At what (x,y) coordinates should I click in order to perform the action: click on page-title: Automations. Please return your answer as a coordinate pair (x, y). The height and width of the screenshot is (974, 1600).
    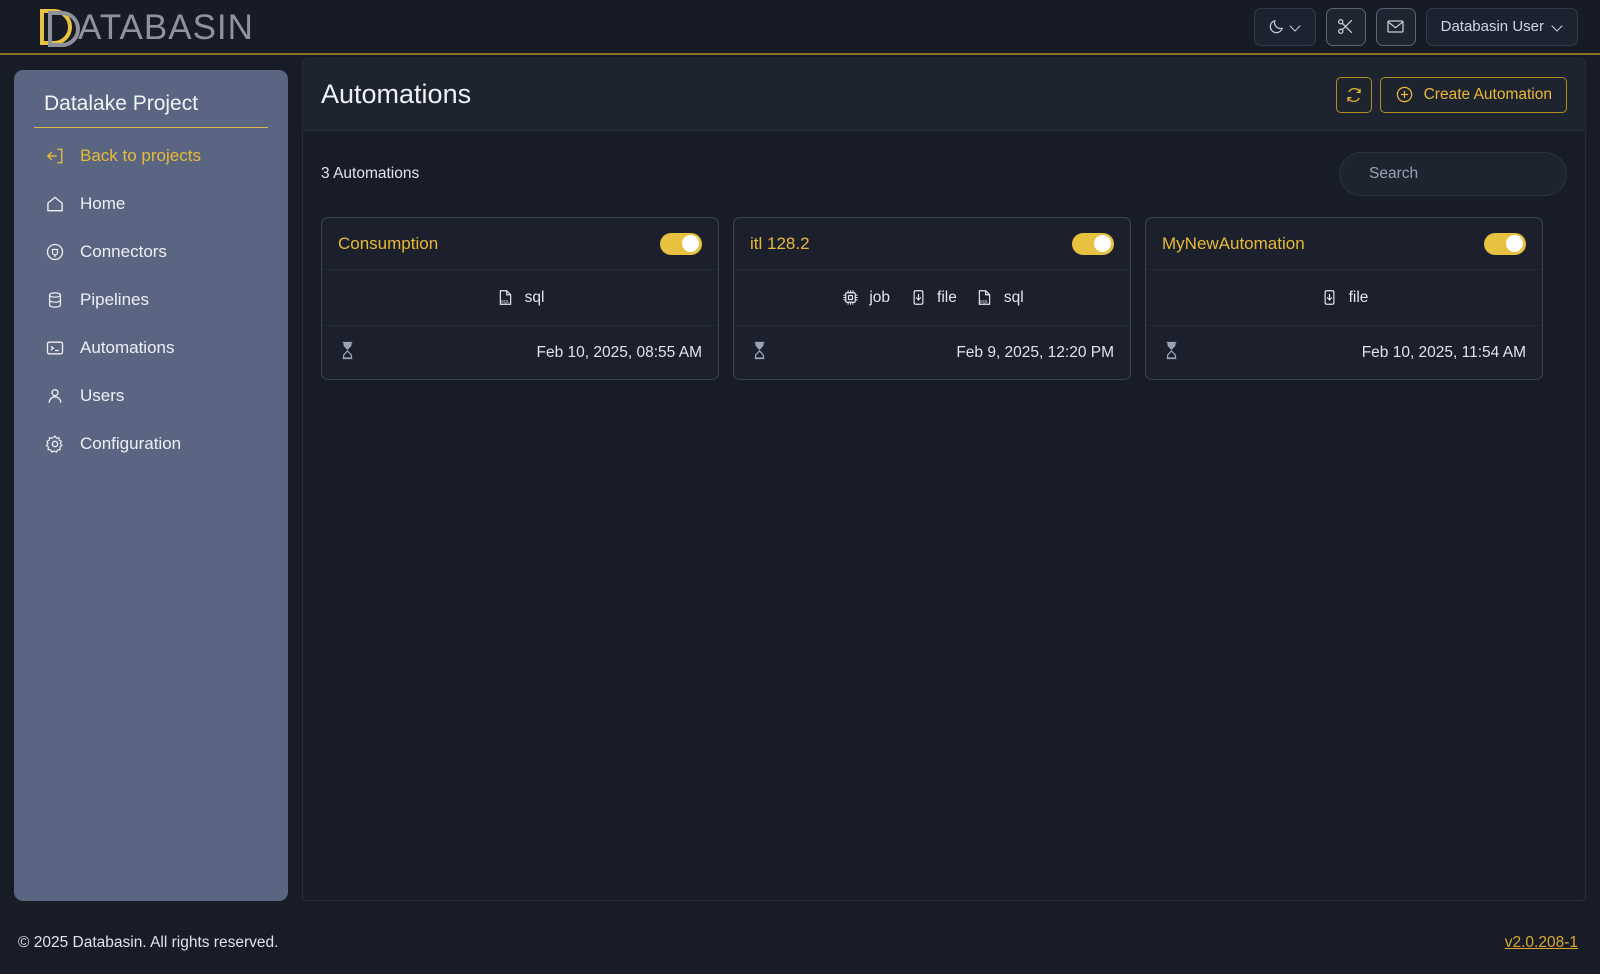
    Looking at the image, I should click on (396, 94).